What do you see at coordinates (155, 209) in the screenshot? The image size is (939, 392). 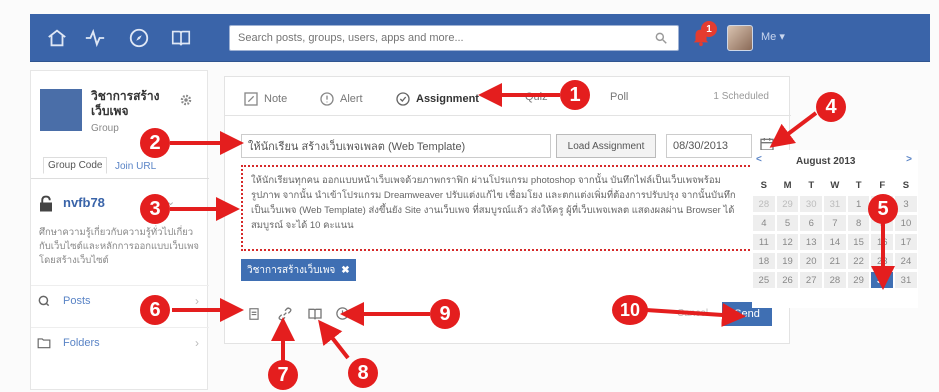 I see `annotation-marker: 3` at bounding box center [155, 209].